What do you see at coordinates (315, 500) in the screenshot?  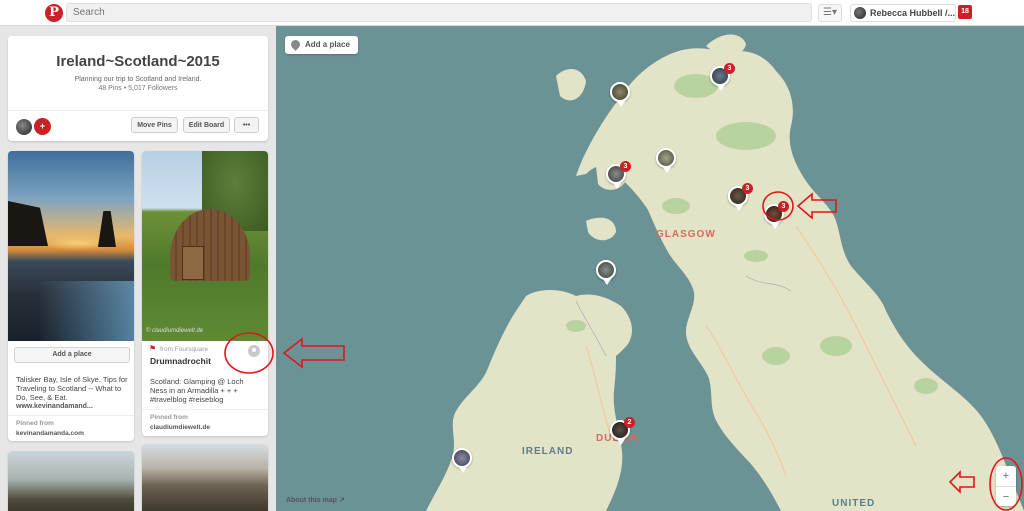 I see `about-this-map-link: About this map ↗` at bounding box center [315, 500].